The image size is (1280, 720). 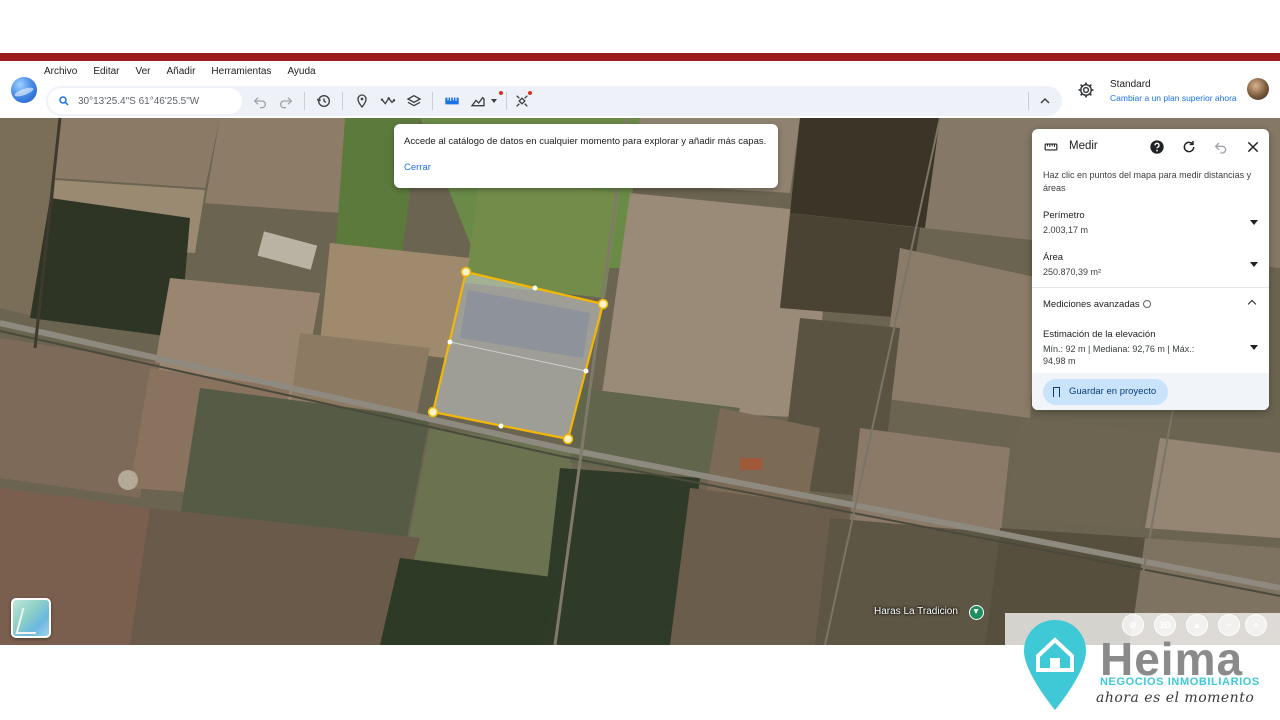 What do you see at coordinates (1258, 89) in the screenshot?
I see `avatar` at bounding box center [1258, 89].